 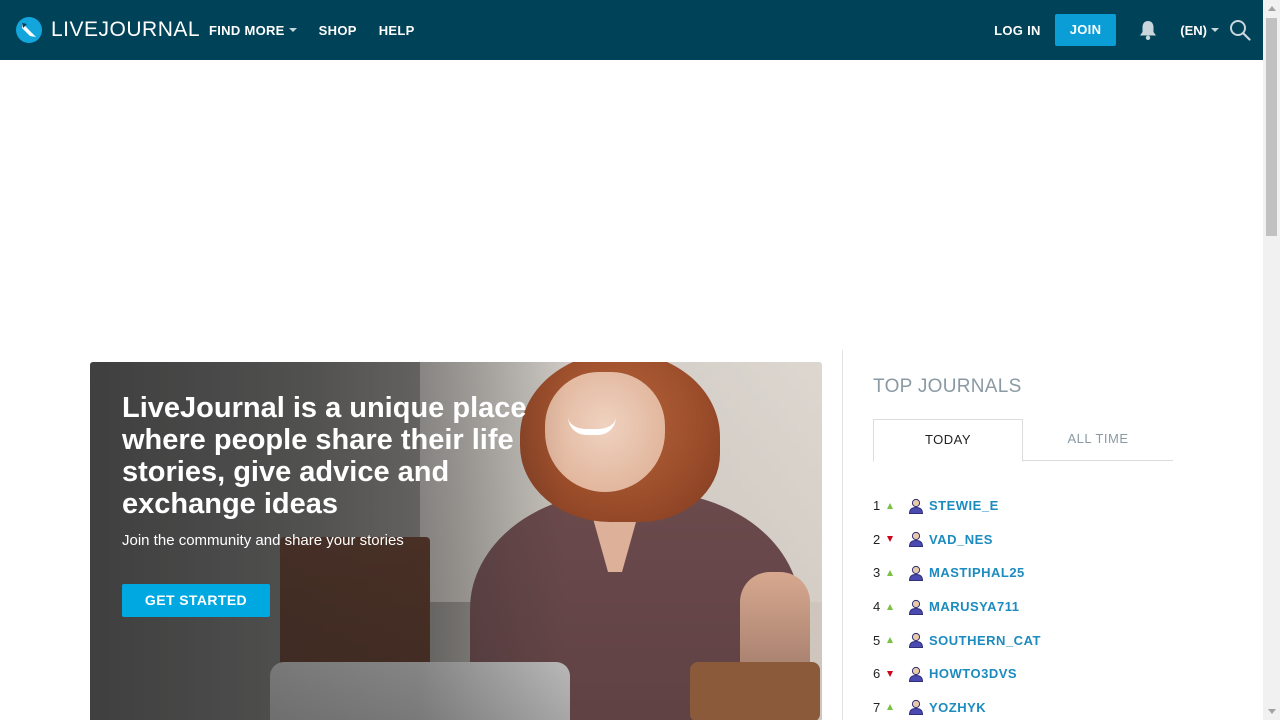 What do you see at coordinates (1023, 506) in the screenshot?
I see `list-item: 1 STEWIE_E` at bounding box center [1023, 506].